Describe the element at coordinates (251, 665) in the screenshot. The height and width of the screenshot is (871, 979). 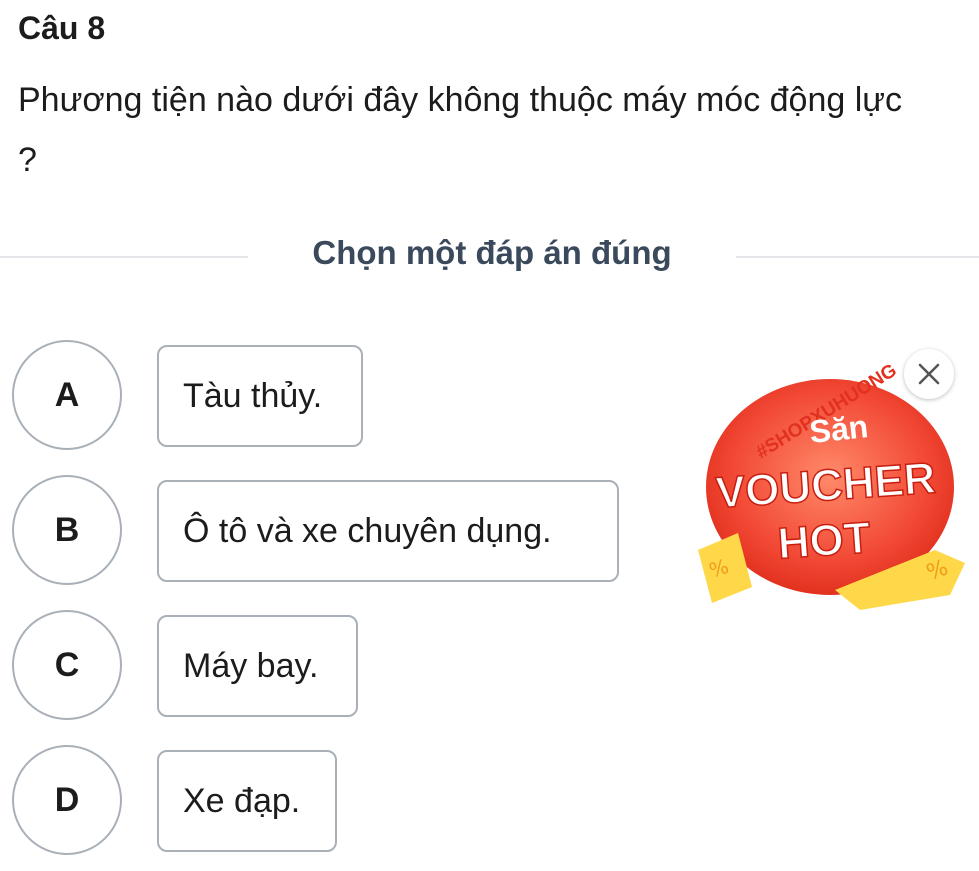
I see `option-c-text: Máy bay.` at that location.